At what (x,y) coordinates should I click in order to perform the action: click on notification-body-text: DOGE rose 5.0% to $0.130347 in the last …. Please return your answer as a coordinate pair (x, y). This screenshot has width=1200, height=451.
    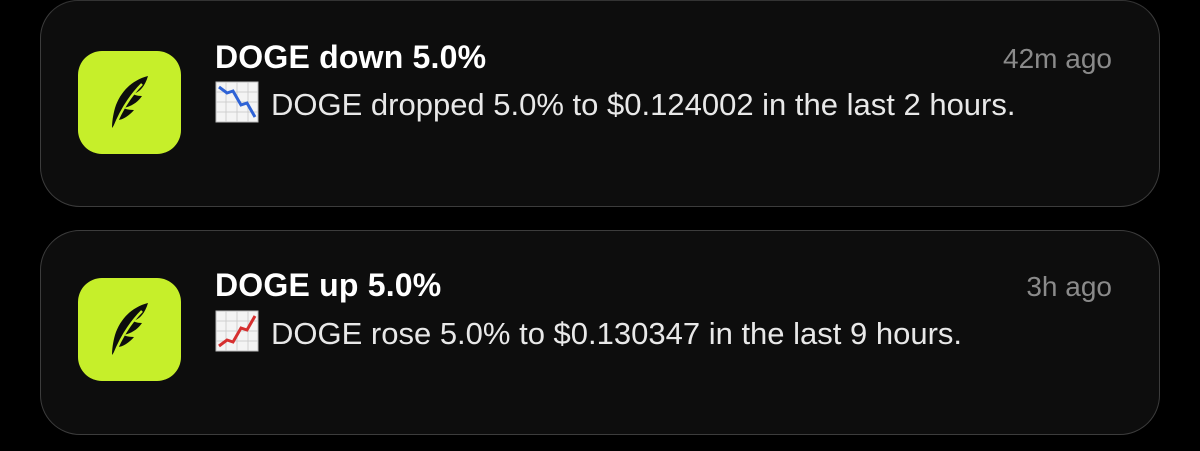
    Looking at the image, I should click on (617, 333).